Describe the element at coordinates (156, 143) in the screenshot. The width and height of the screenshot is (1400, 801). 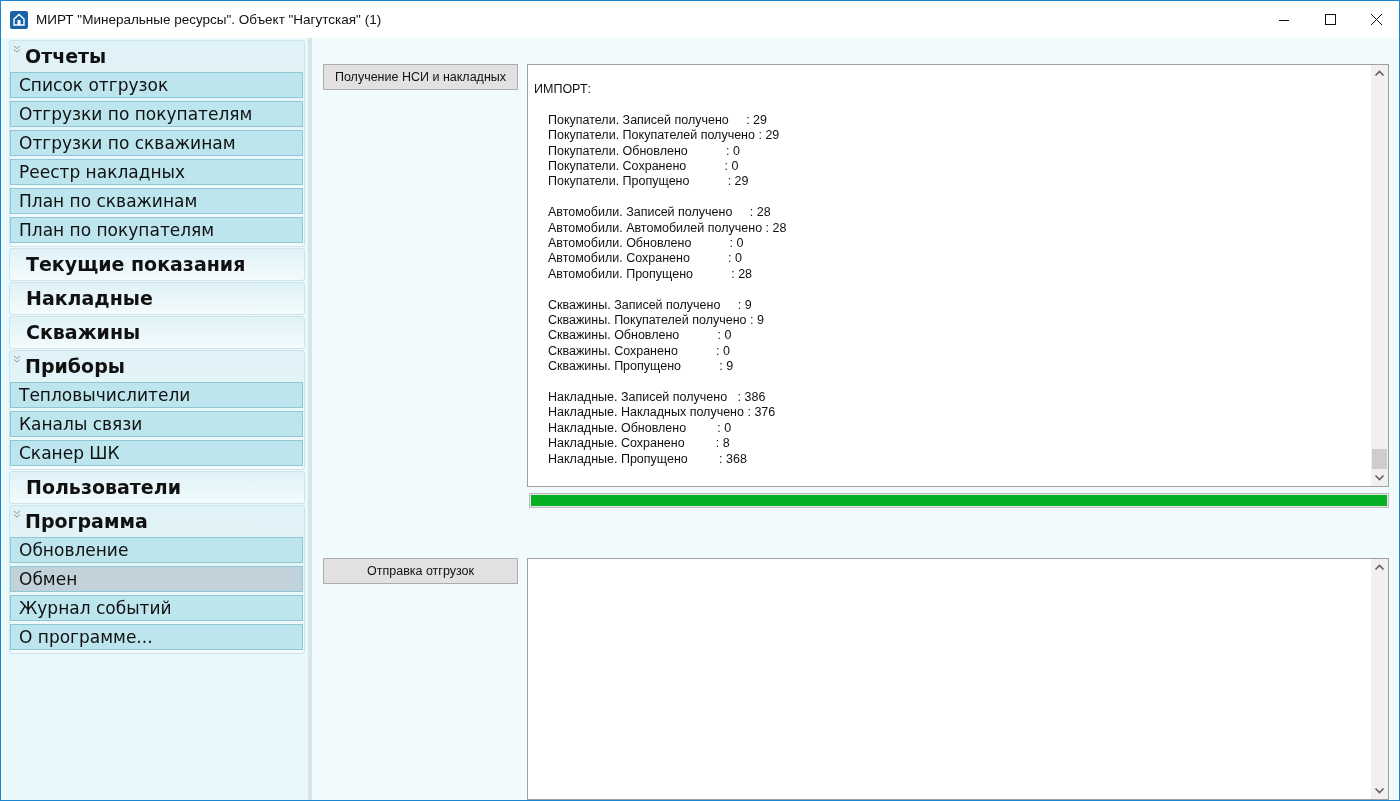
I see `sidebar-item: Отгрузки по скважинам` at that location.